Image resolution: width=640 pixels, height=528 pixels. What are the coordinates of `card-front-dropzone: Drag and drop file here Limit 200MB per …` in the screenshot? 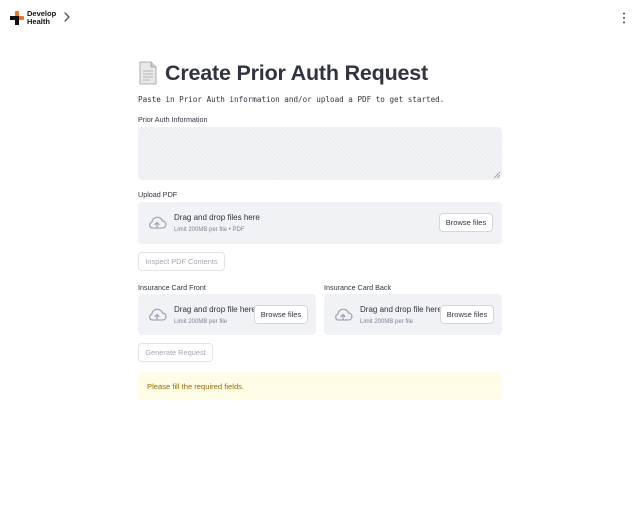 It's located at (227, 314).